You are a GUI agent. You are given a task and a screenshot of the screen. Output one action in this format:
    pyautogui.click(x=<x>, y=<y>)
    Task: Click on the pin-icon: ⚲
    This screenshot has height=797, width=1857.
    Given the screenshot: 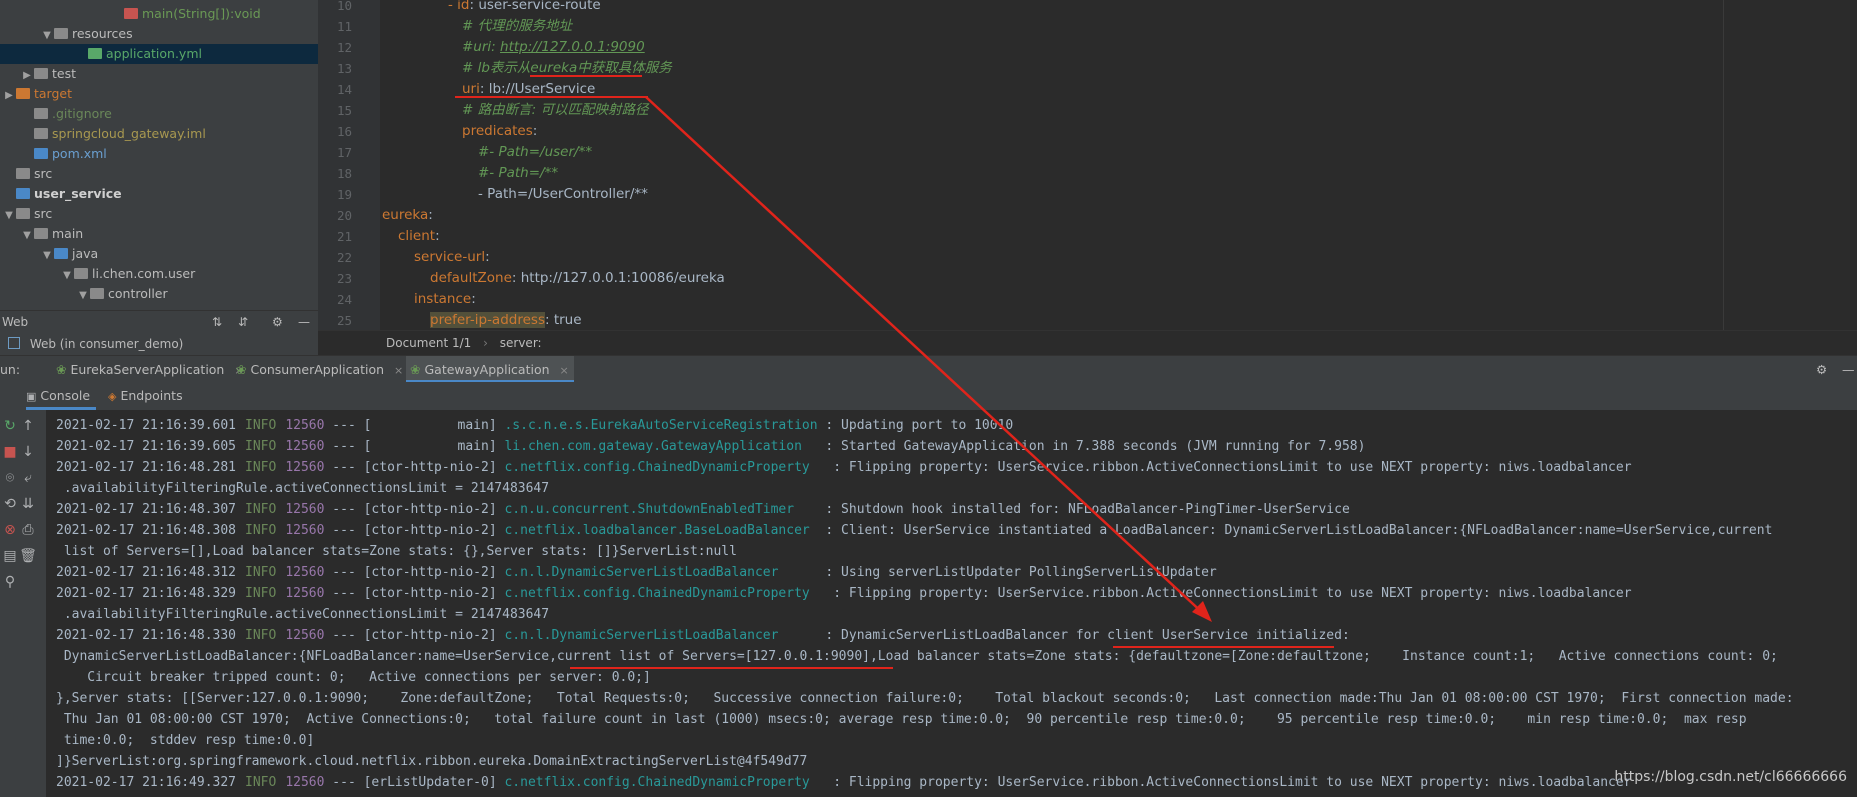 What is the action you would take?
    pyautogui.click(x=10, y=582)
    